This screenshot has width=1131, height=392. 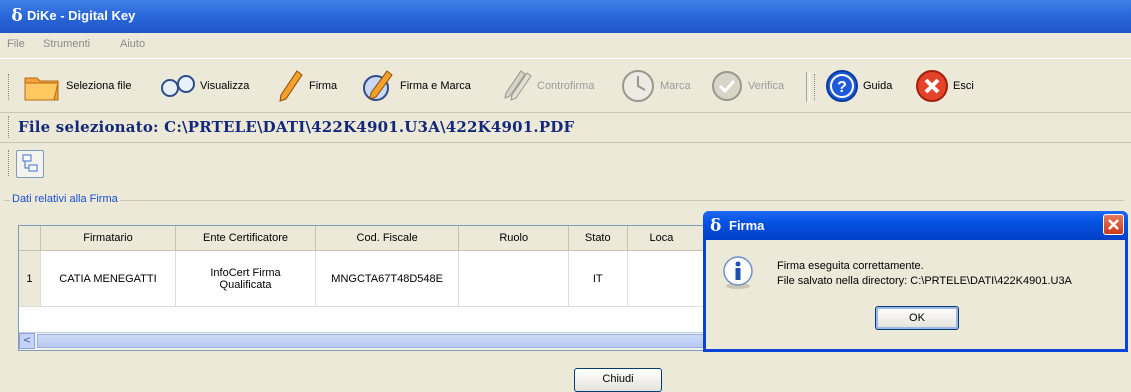 I want to click on role-cell, so click(x=514, y=278).